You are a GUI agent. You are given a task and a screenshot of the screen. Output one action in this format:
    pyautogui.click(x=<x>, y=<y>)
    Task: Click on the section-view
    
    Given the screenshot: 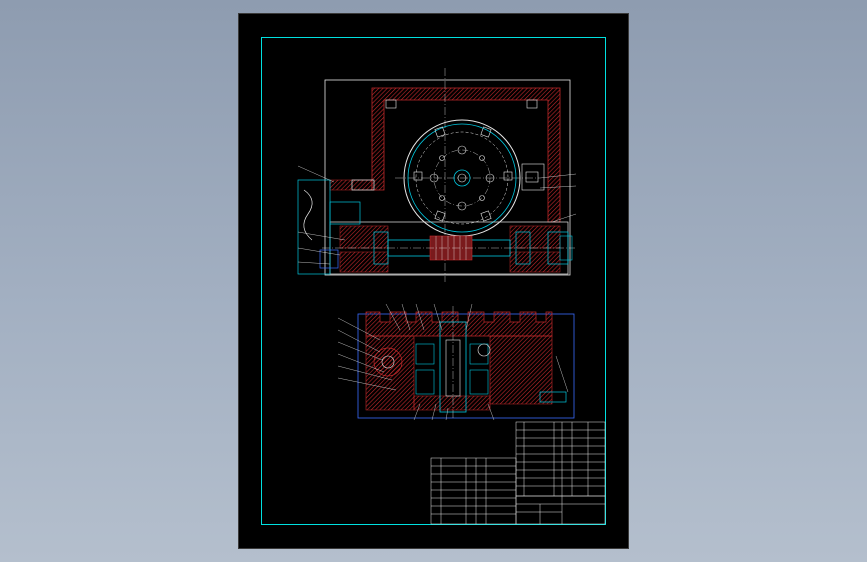 What is the action you would take?
    pyautogui.click(x=456, y=362)
    